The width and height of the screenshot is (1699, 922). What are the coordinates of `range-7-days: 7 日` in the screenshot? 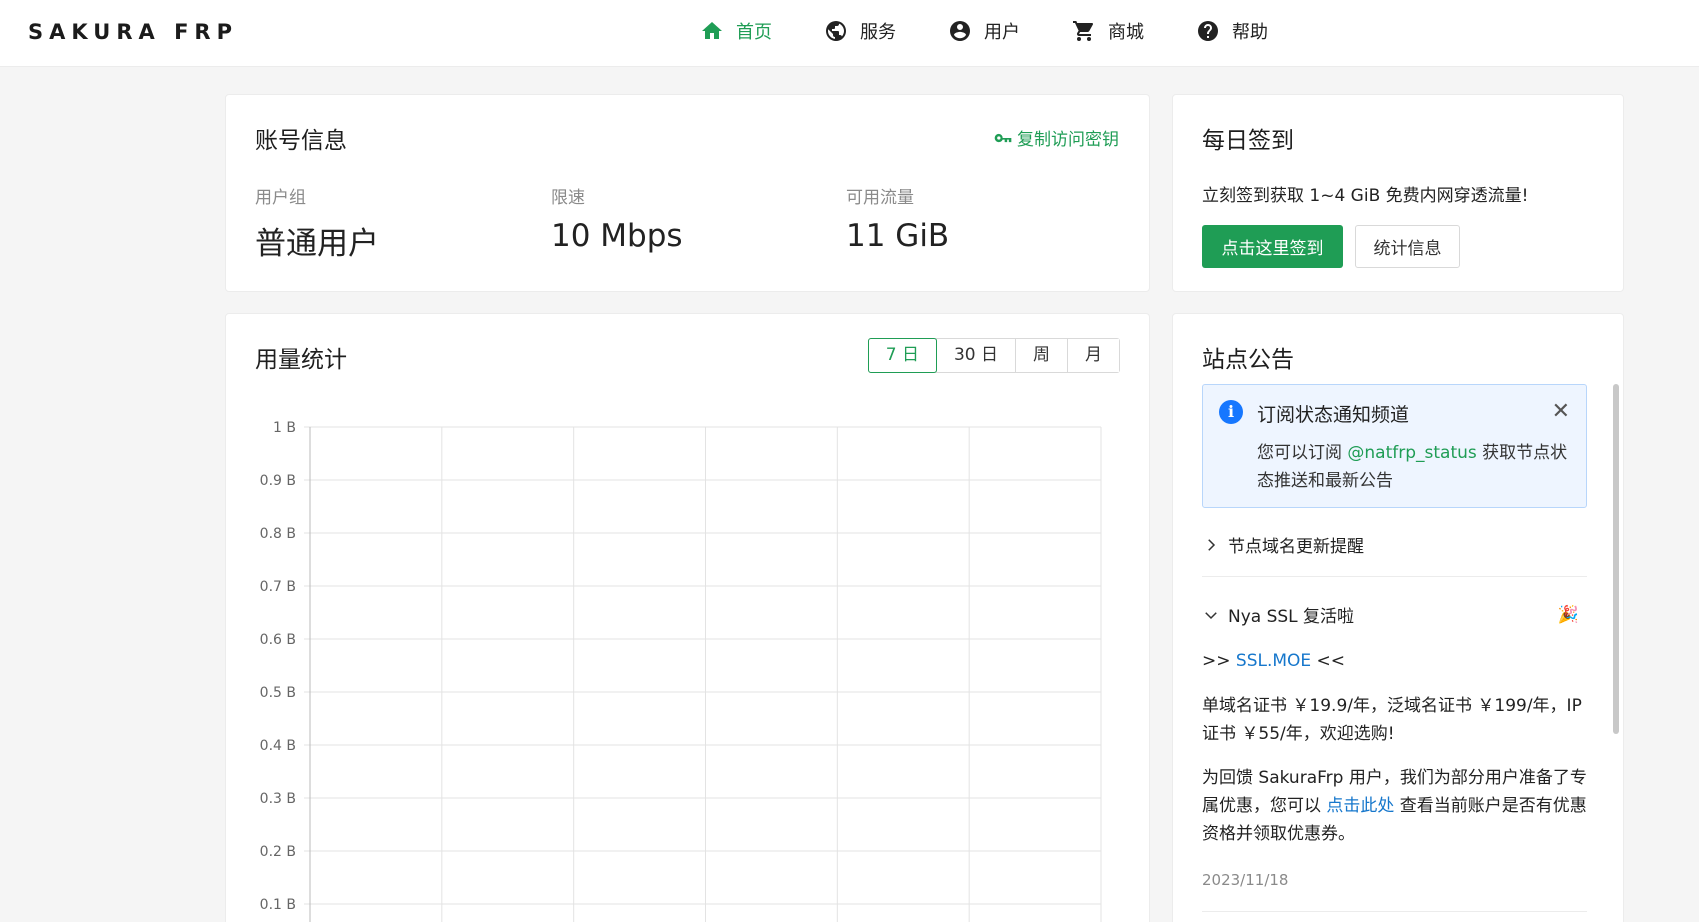 It's located at (902, 355).